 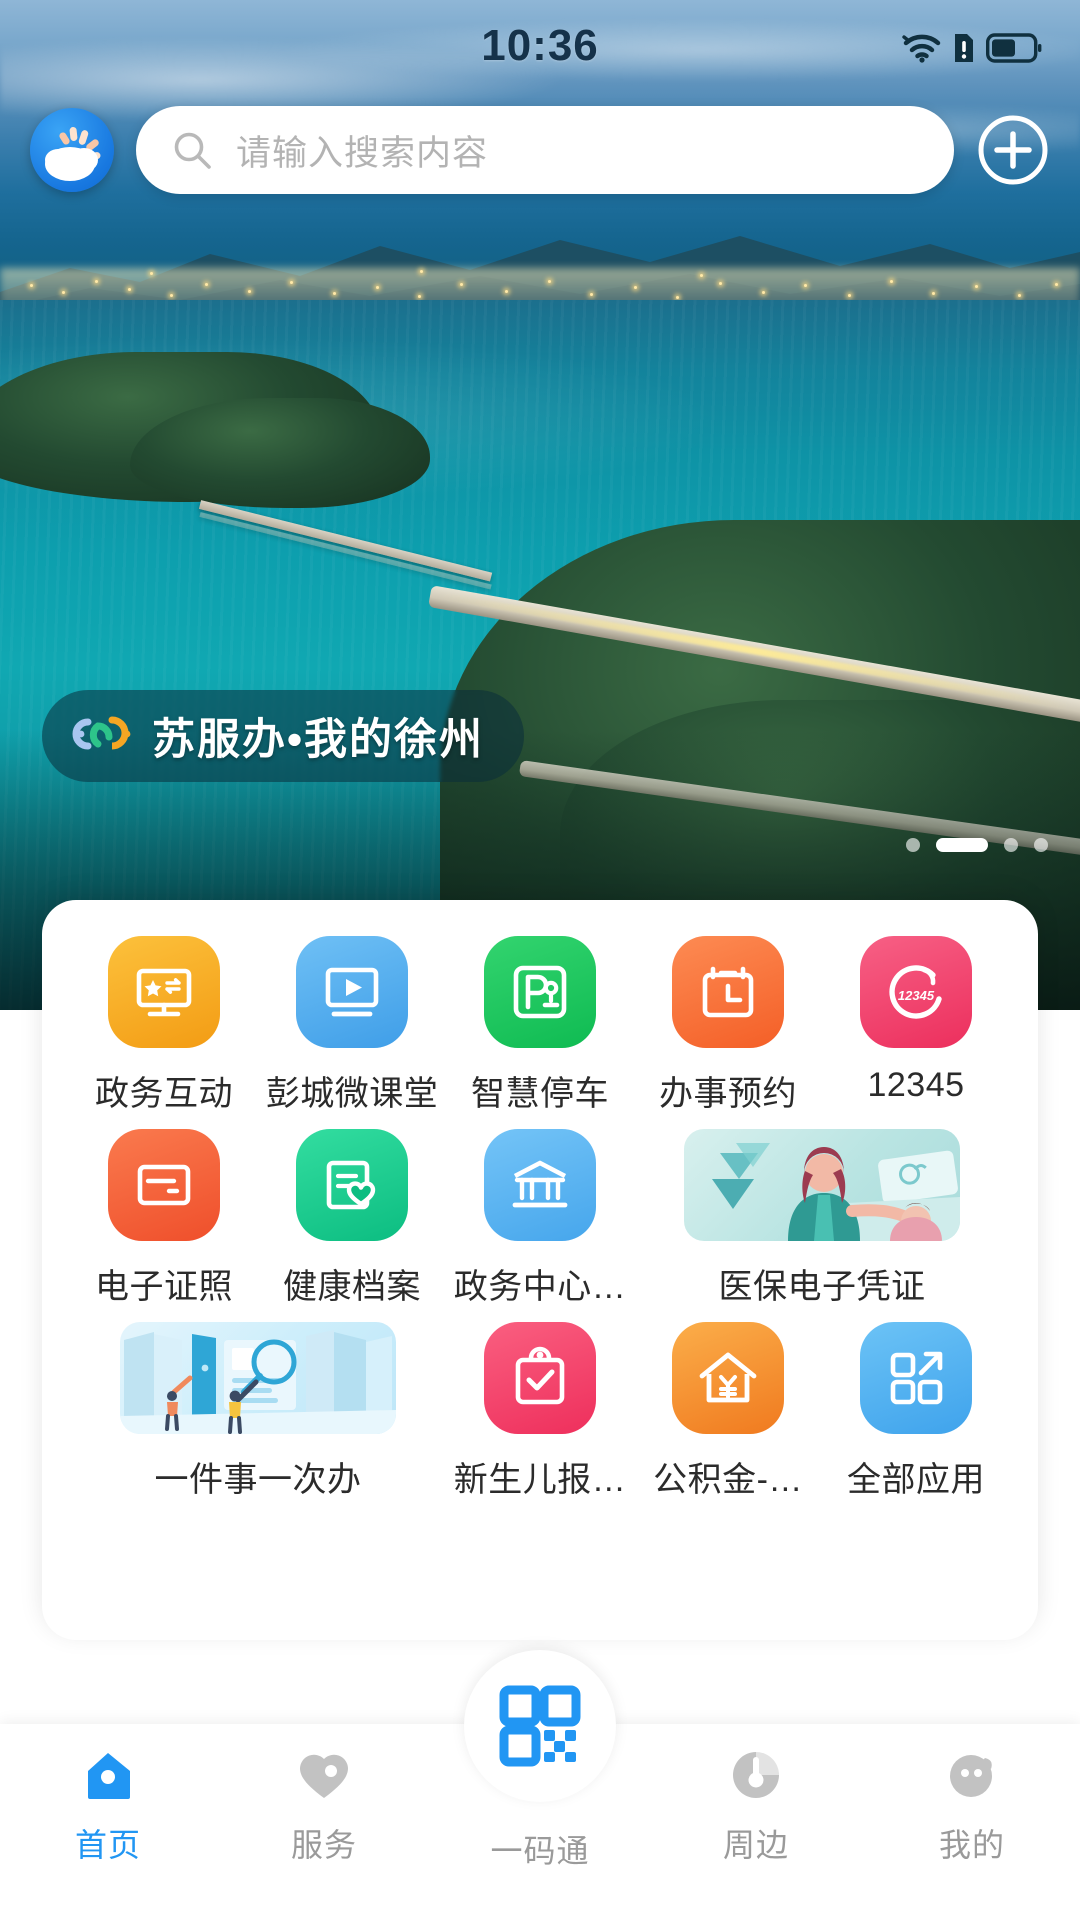 I want to click on battery-icon, so click(x=1014, y=48).